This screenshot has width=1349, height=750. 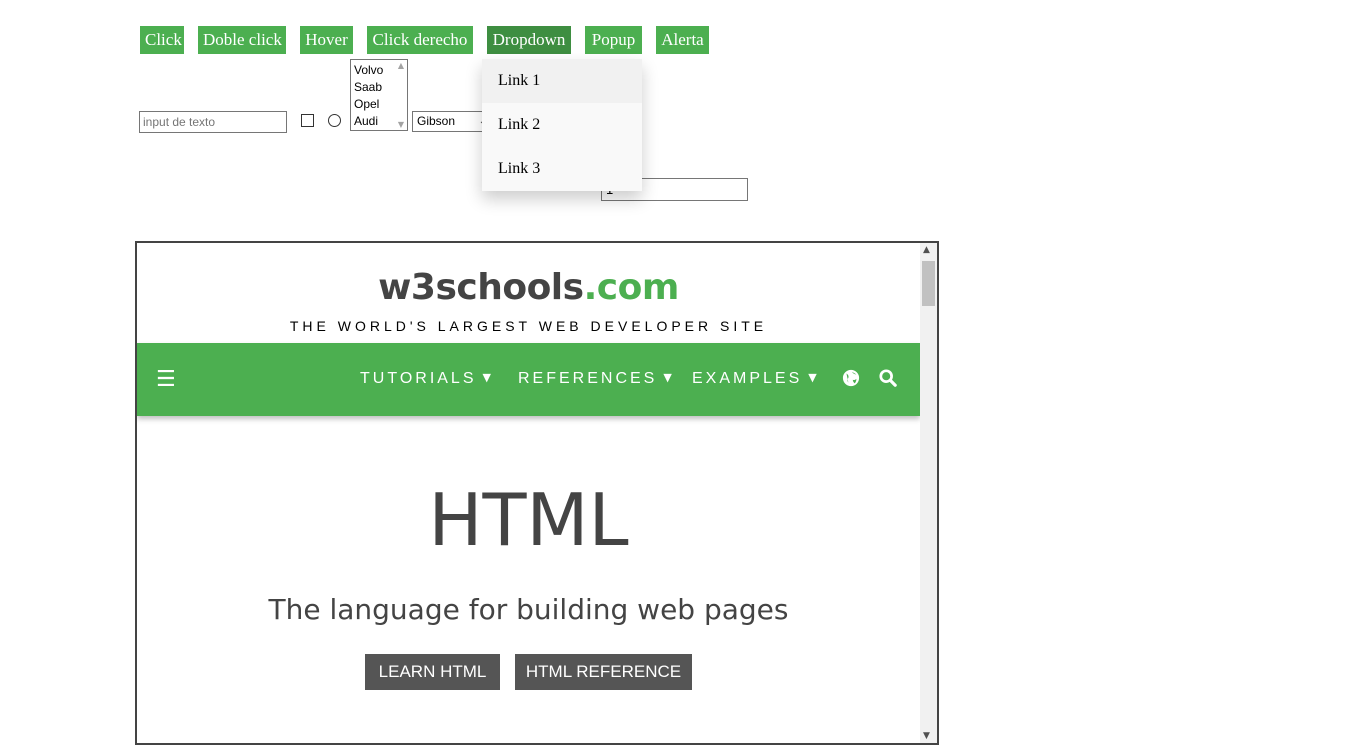 What do you see at coordinates (418, 378) in the screenshot?
I see `nav-label: TUTORIALS` at bounding box center [418, 378].